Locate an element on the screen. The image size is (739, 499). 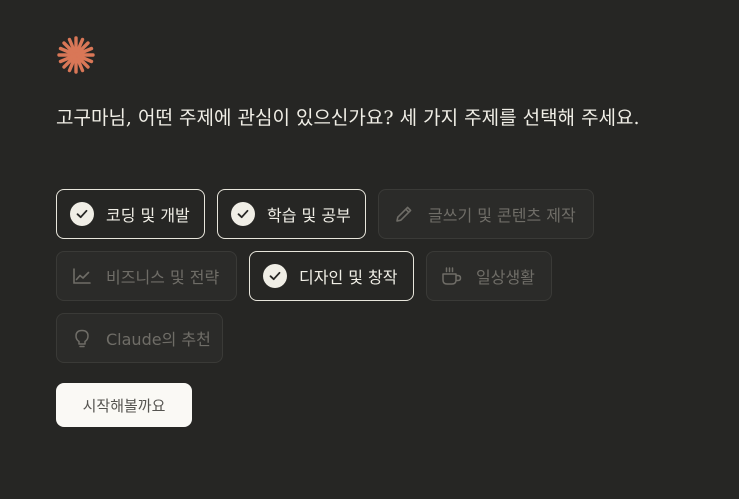
pencil-icon is located at coordinates (404, 214).